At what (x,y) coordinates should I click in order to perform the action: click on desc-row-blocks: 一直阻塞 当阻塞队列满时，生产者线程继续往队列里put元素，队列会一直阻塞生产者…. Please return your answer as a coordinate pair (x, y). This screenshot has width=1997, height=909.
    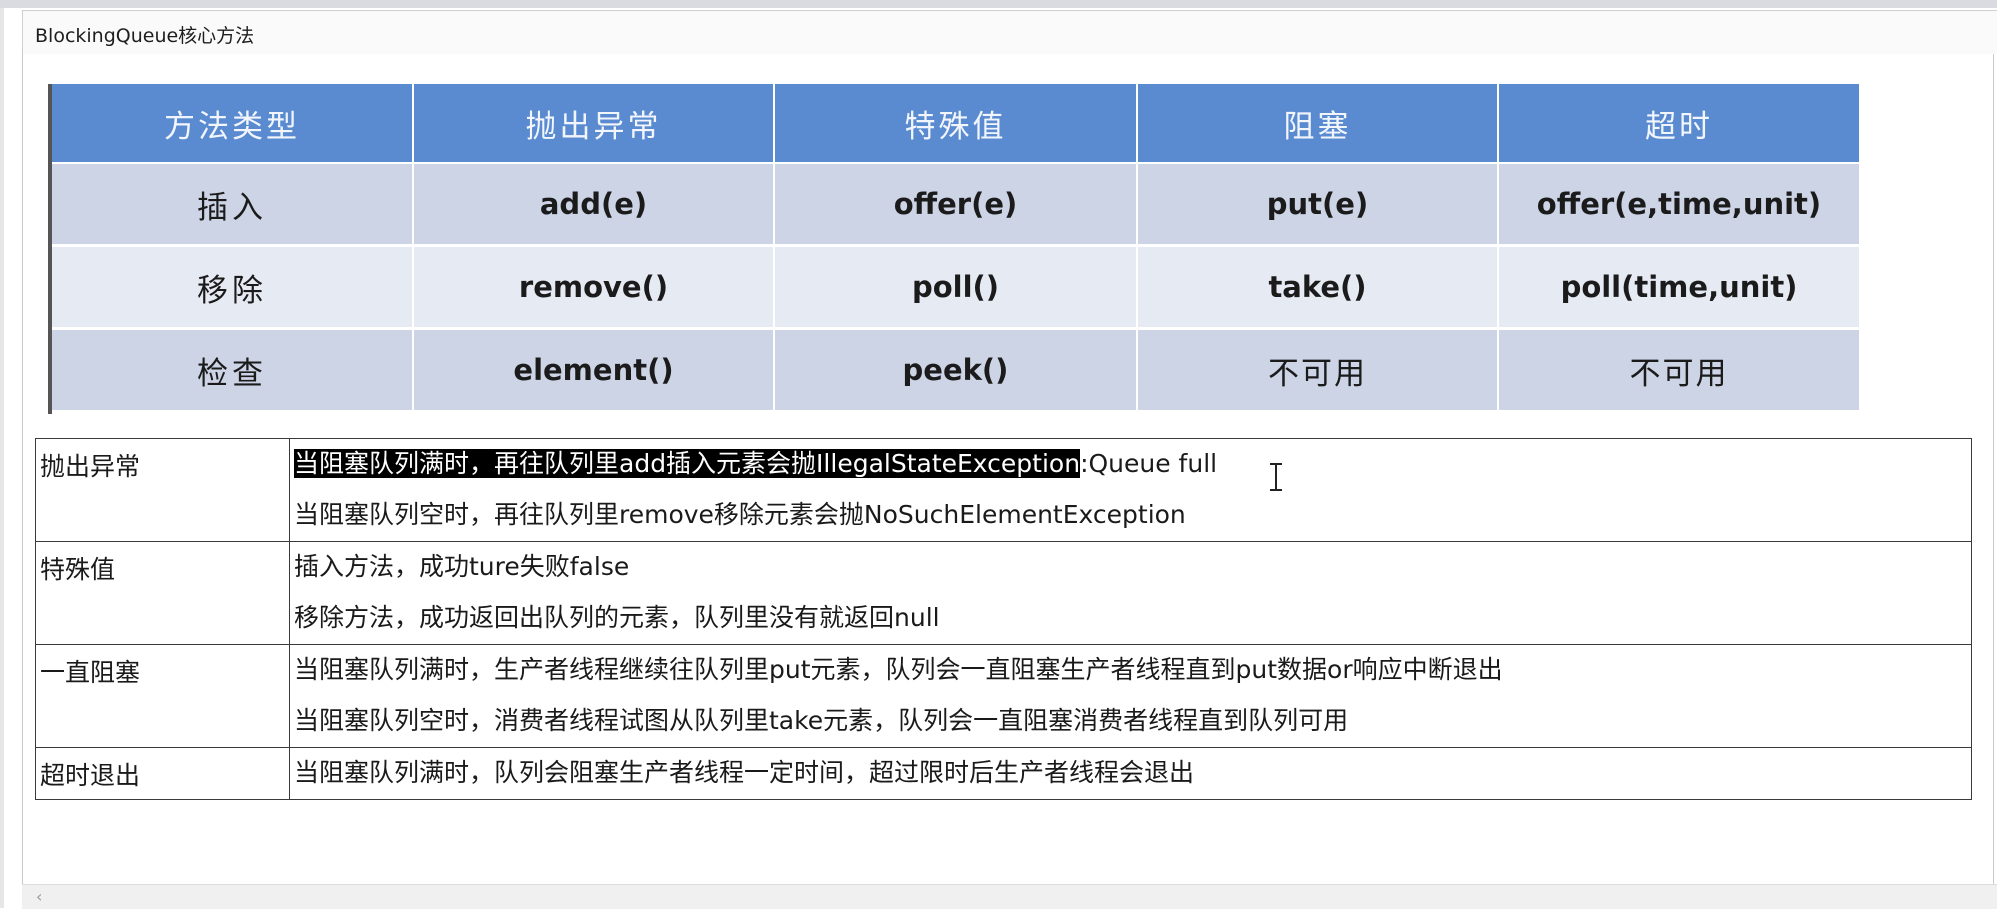
    Looking at the image, I should click on (1003, 696).